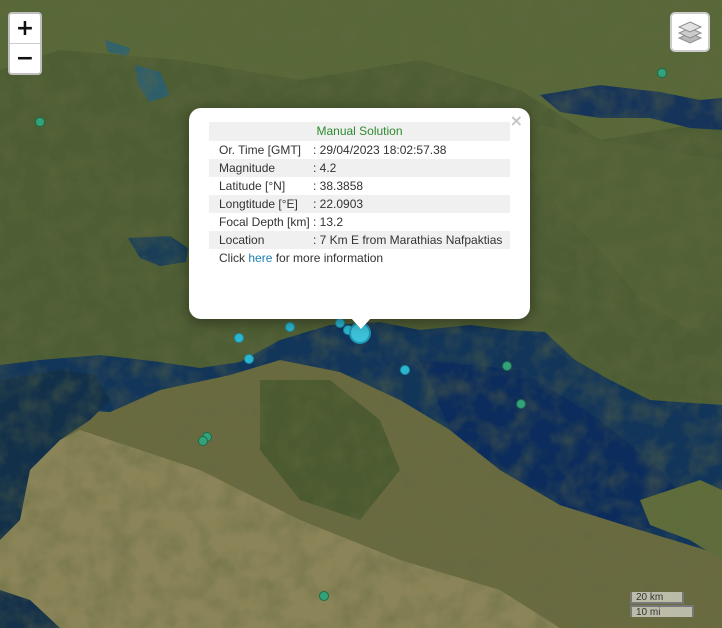 Image resolution: width=722 pixels, height=628 pixels. I want to click on solution-type: Manual Solution, so click(359, 131).